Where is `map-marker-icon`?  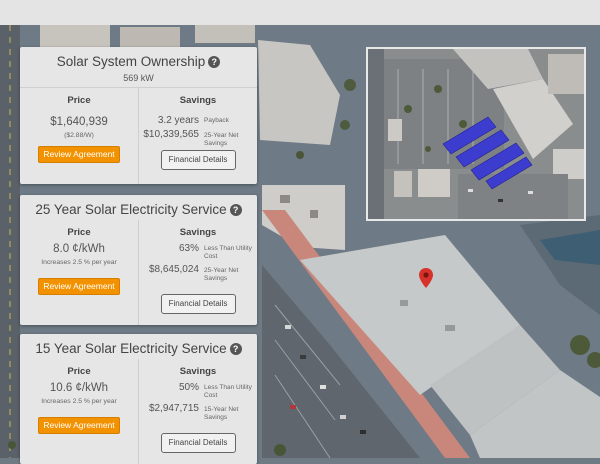 map-marker-icon is located at coordinates (426, 278).